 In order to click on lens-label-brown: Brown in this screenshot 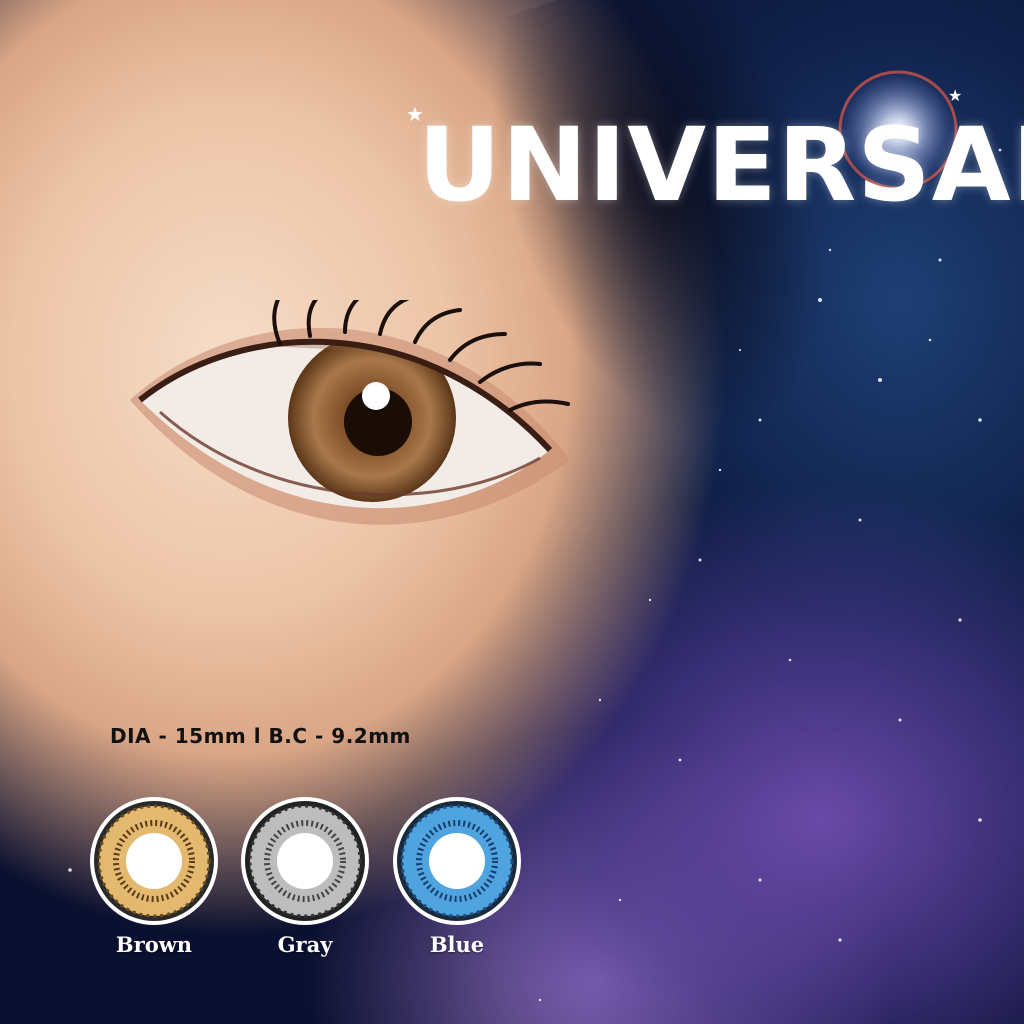, I will do `click(154, 944)`.